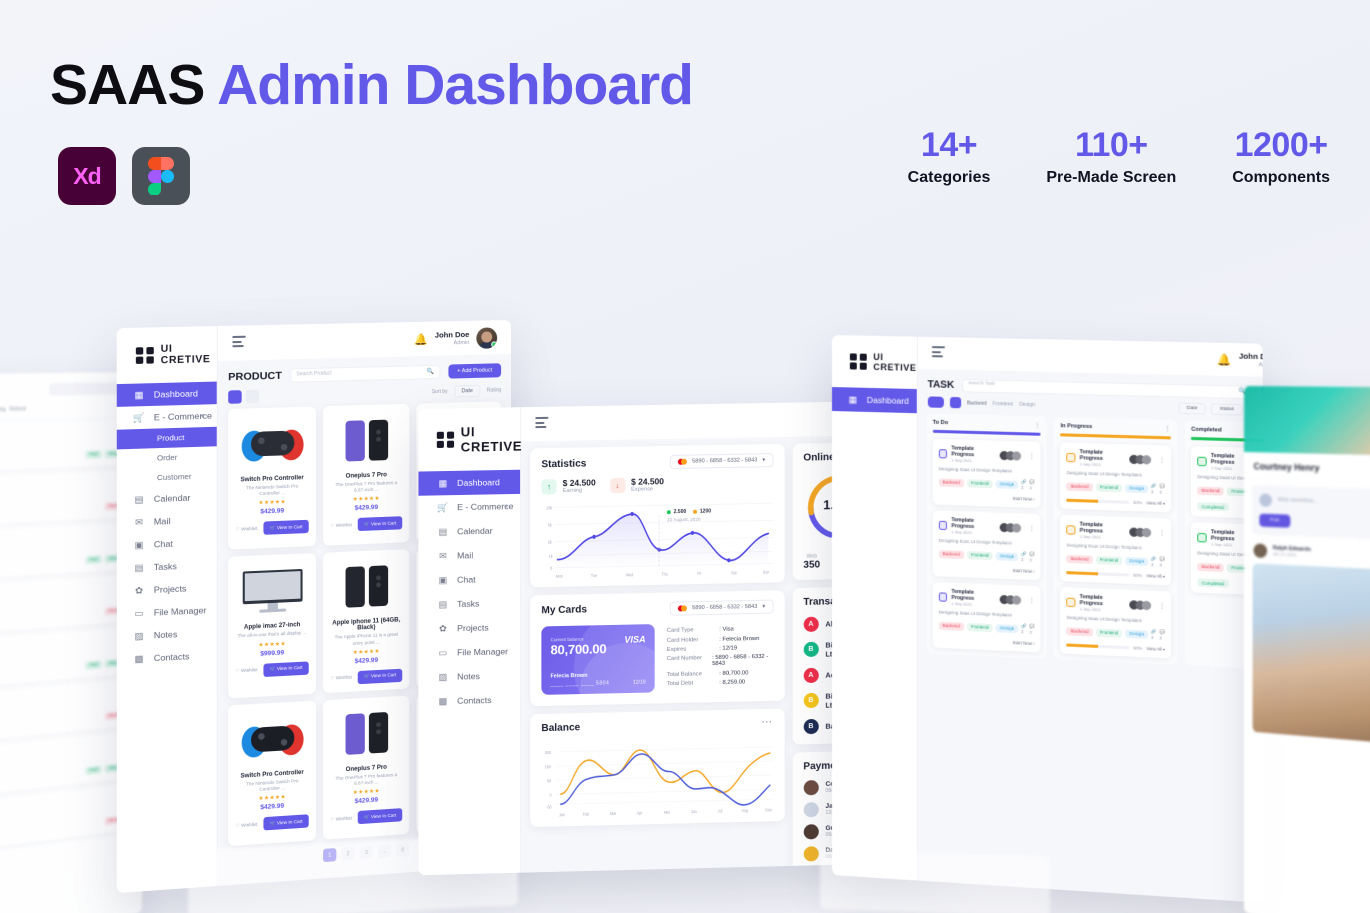 The height and width of the screenshot is (913, 1370). What do you see at coordinates (475, 371) in the screenshot?
I see `add-product-button: + Add Product` at bounding box center [475, 371].